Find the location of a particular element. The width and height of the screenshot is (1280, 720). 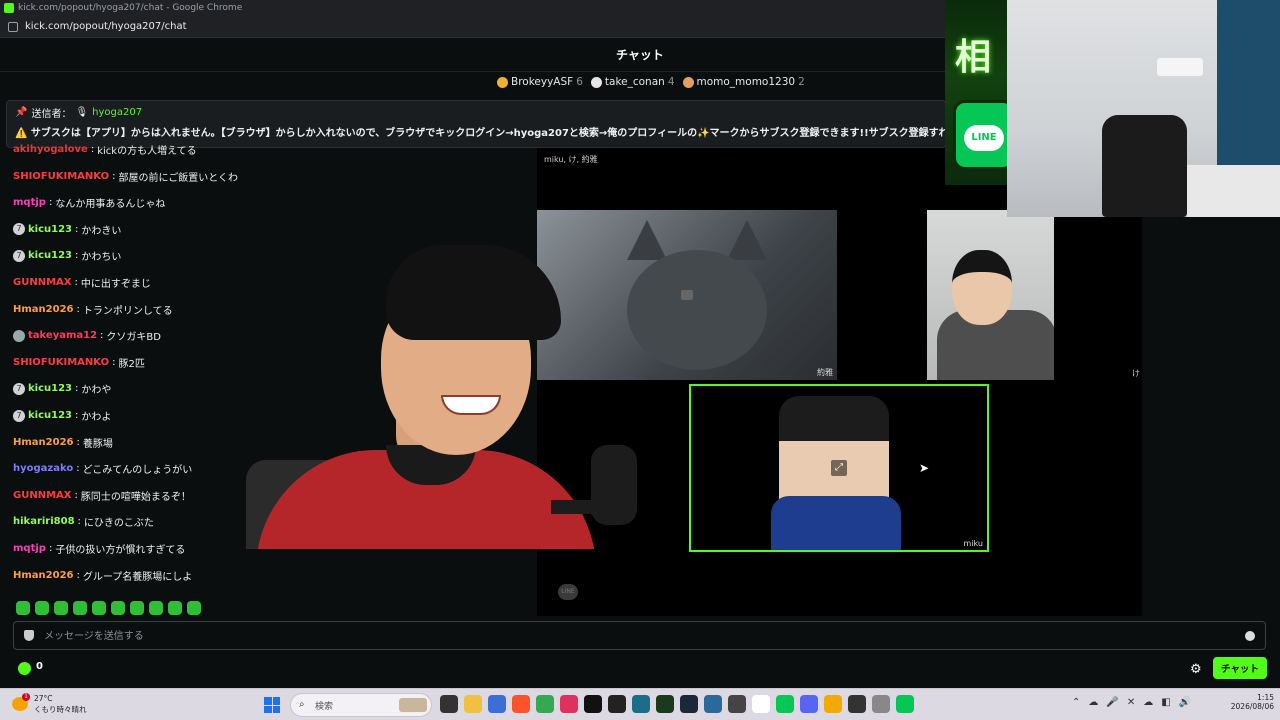

chat-message: takeyama12: クソガキBD is located at coordinates (87, 335).